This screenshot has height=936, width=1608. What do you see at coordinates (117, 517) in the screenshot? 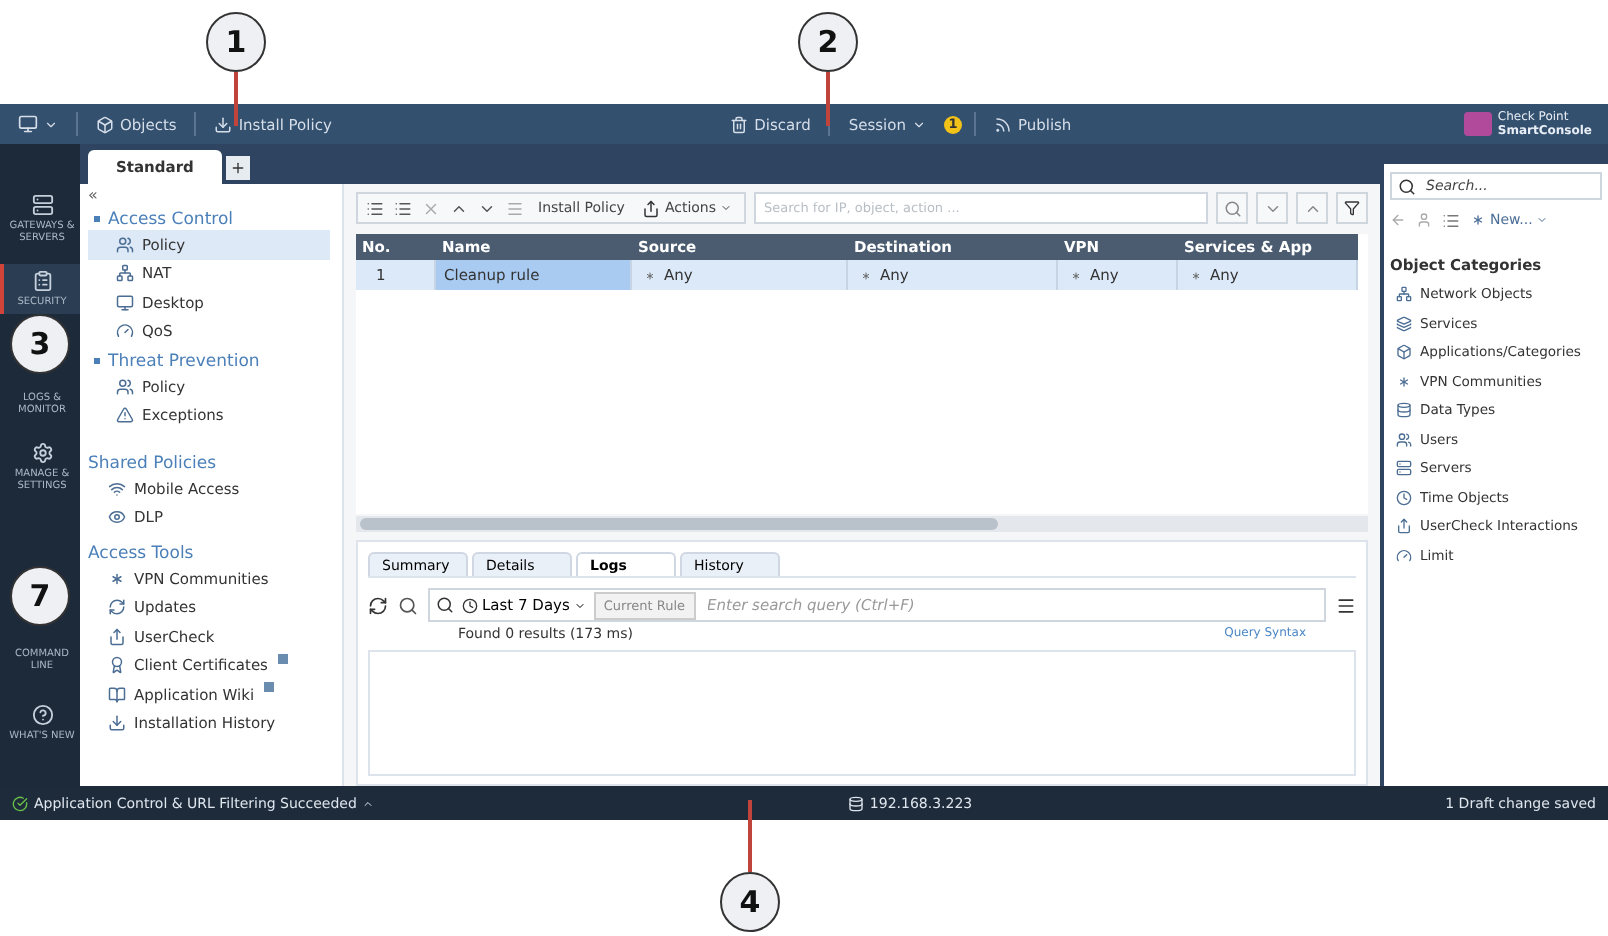
I see `eye-icon` at bounding box center [117, 517].